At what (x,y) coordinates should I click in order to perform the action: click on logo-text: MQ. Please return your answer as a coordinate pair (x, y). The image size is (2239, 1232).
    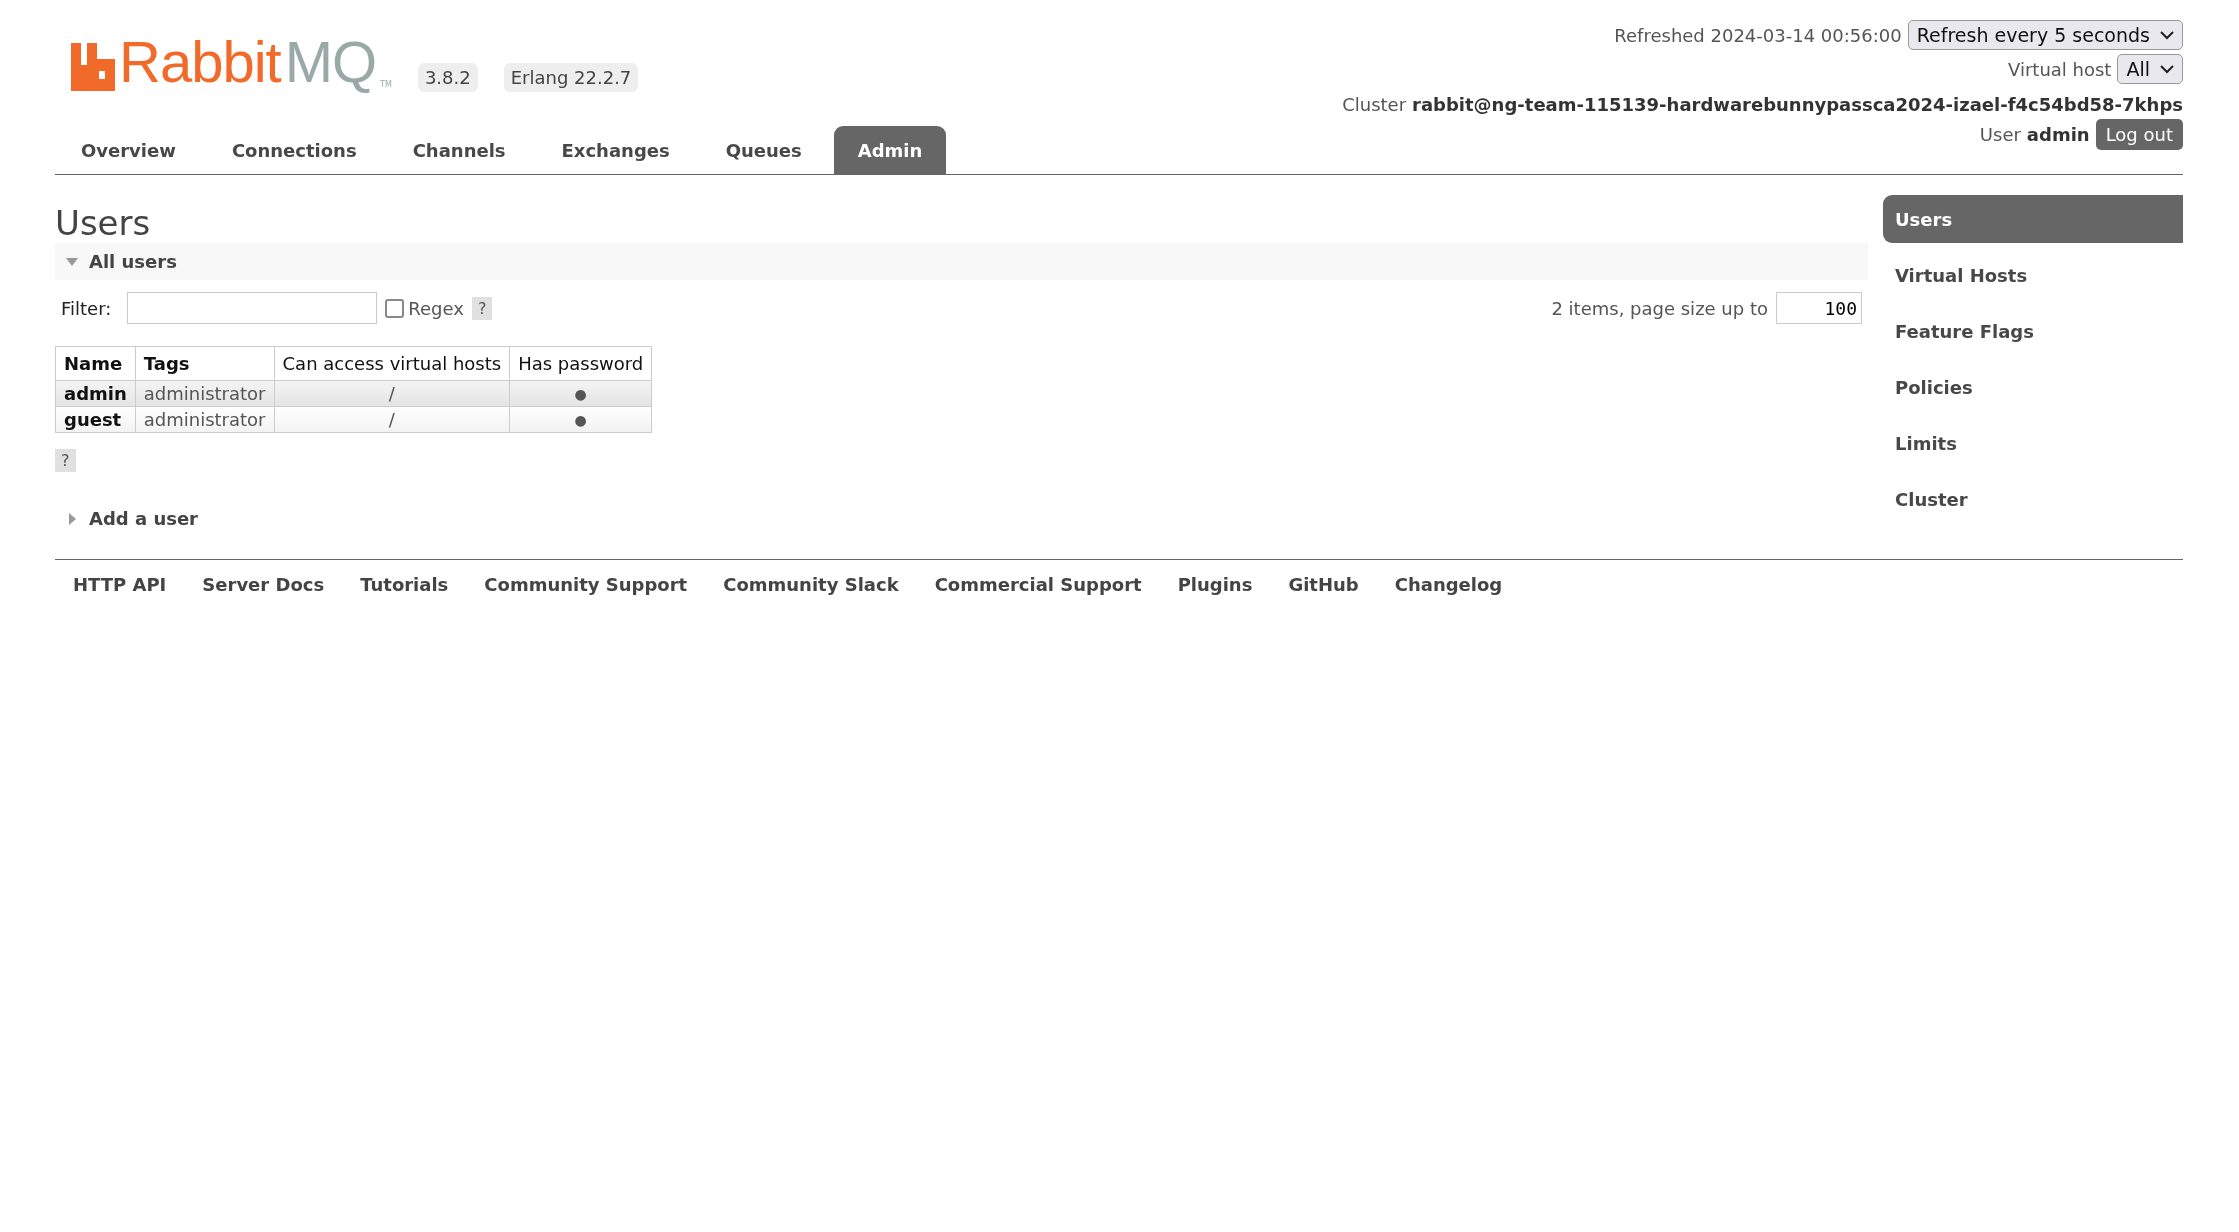
    Looking at the image, I should click on (330, 62).